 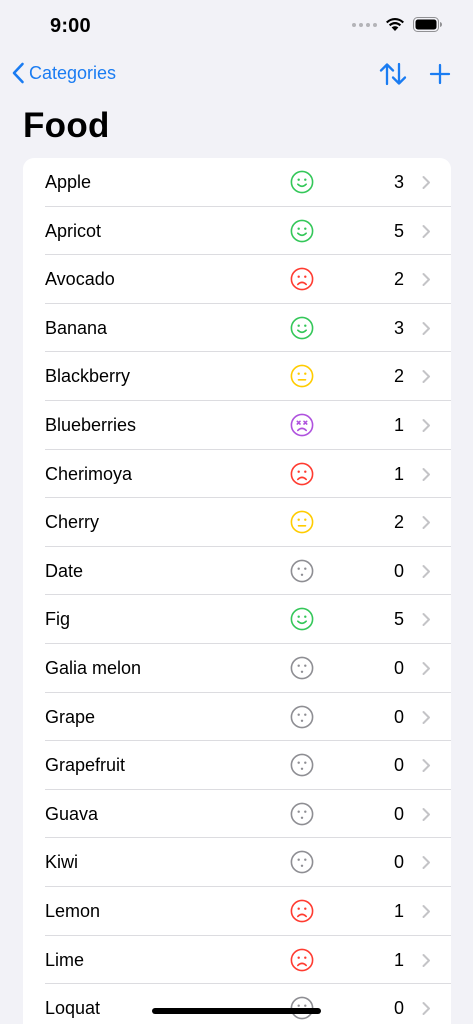 I want to click on plus-icon, so click(x=440, y=74).